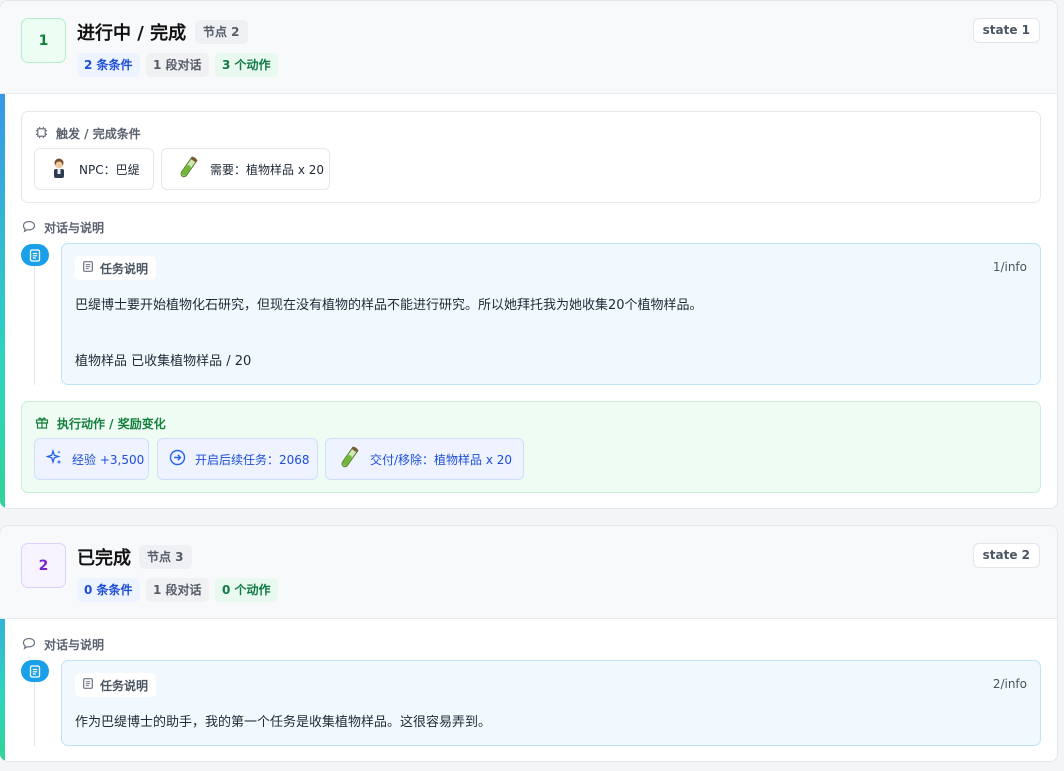  I want to click on actions-section-title: 执行动作 / 奖励变化, so click(100, 423).